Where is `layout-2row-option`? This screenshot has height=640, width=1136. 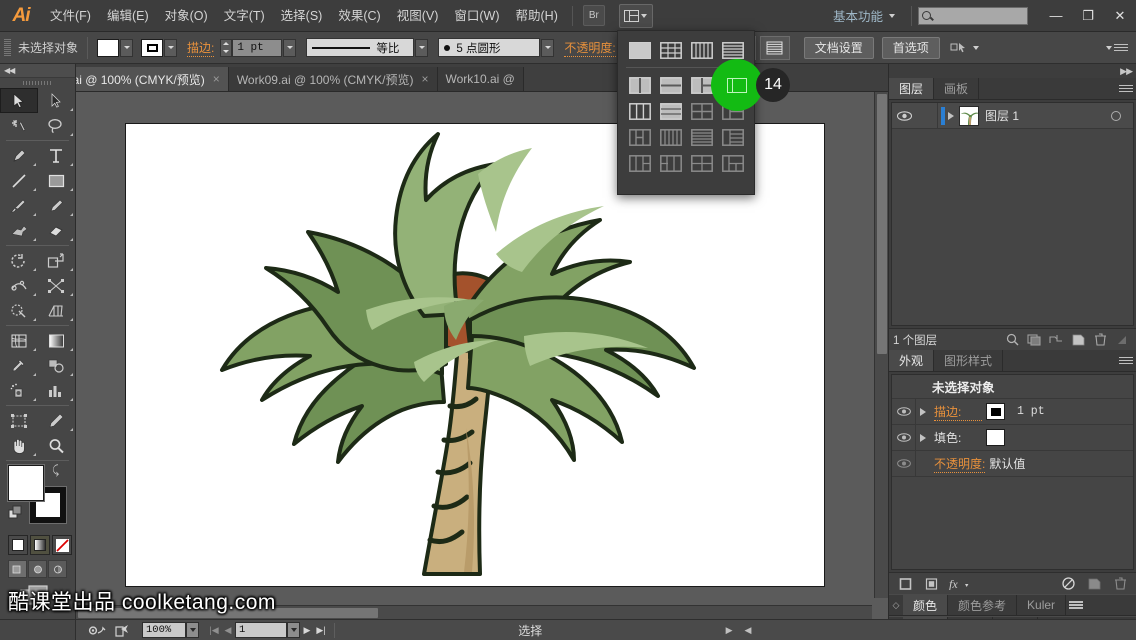
layout-2row-option is located at coordinates (671, 85).